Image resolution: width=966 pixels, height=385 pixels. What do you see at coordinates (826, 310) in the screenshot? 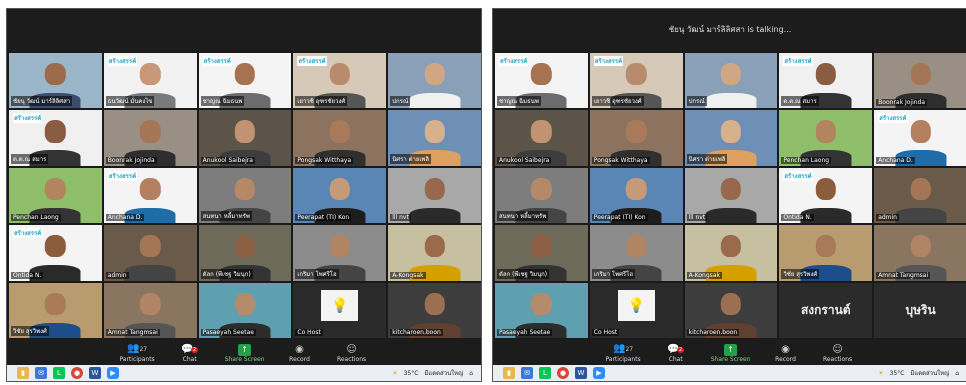
I see `video-tile: สงกรานต์` at bounding box center [826, 310].